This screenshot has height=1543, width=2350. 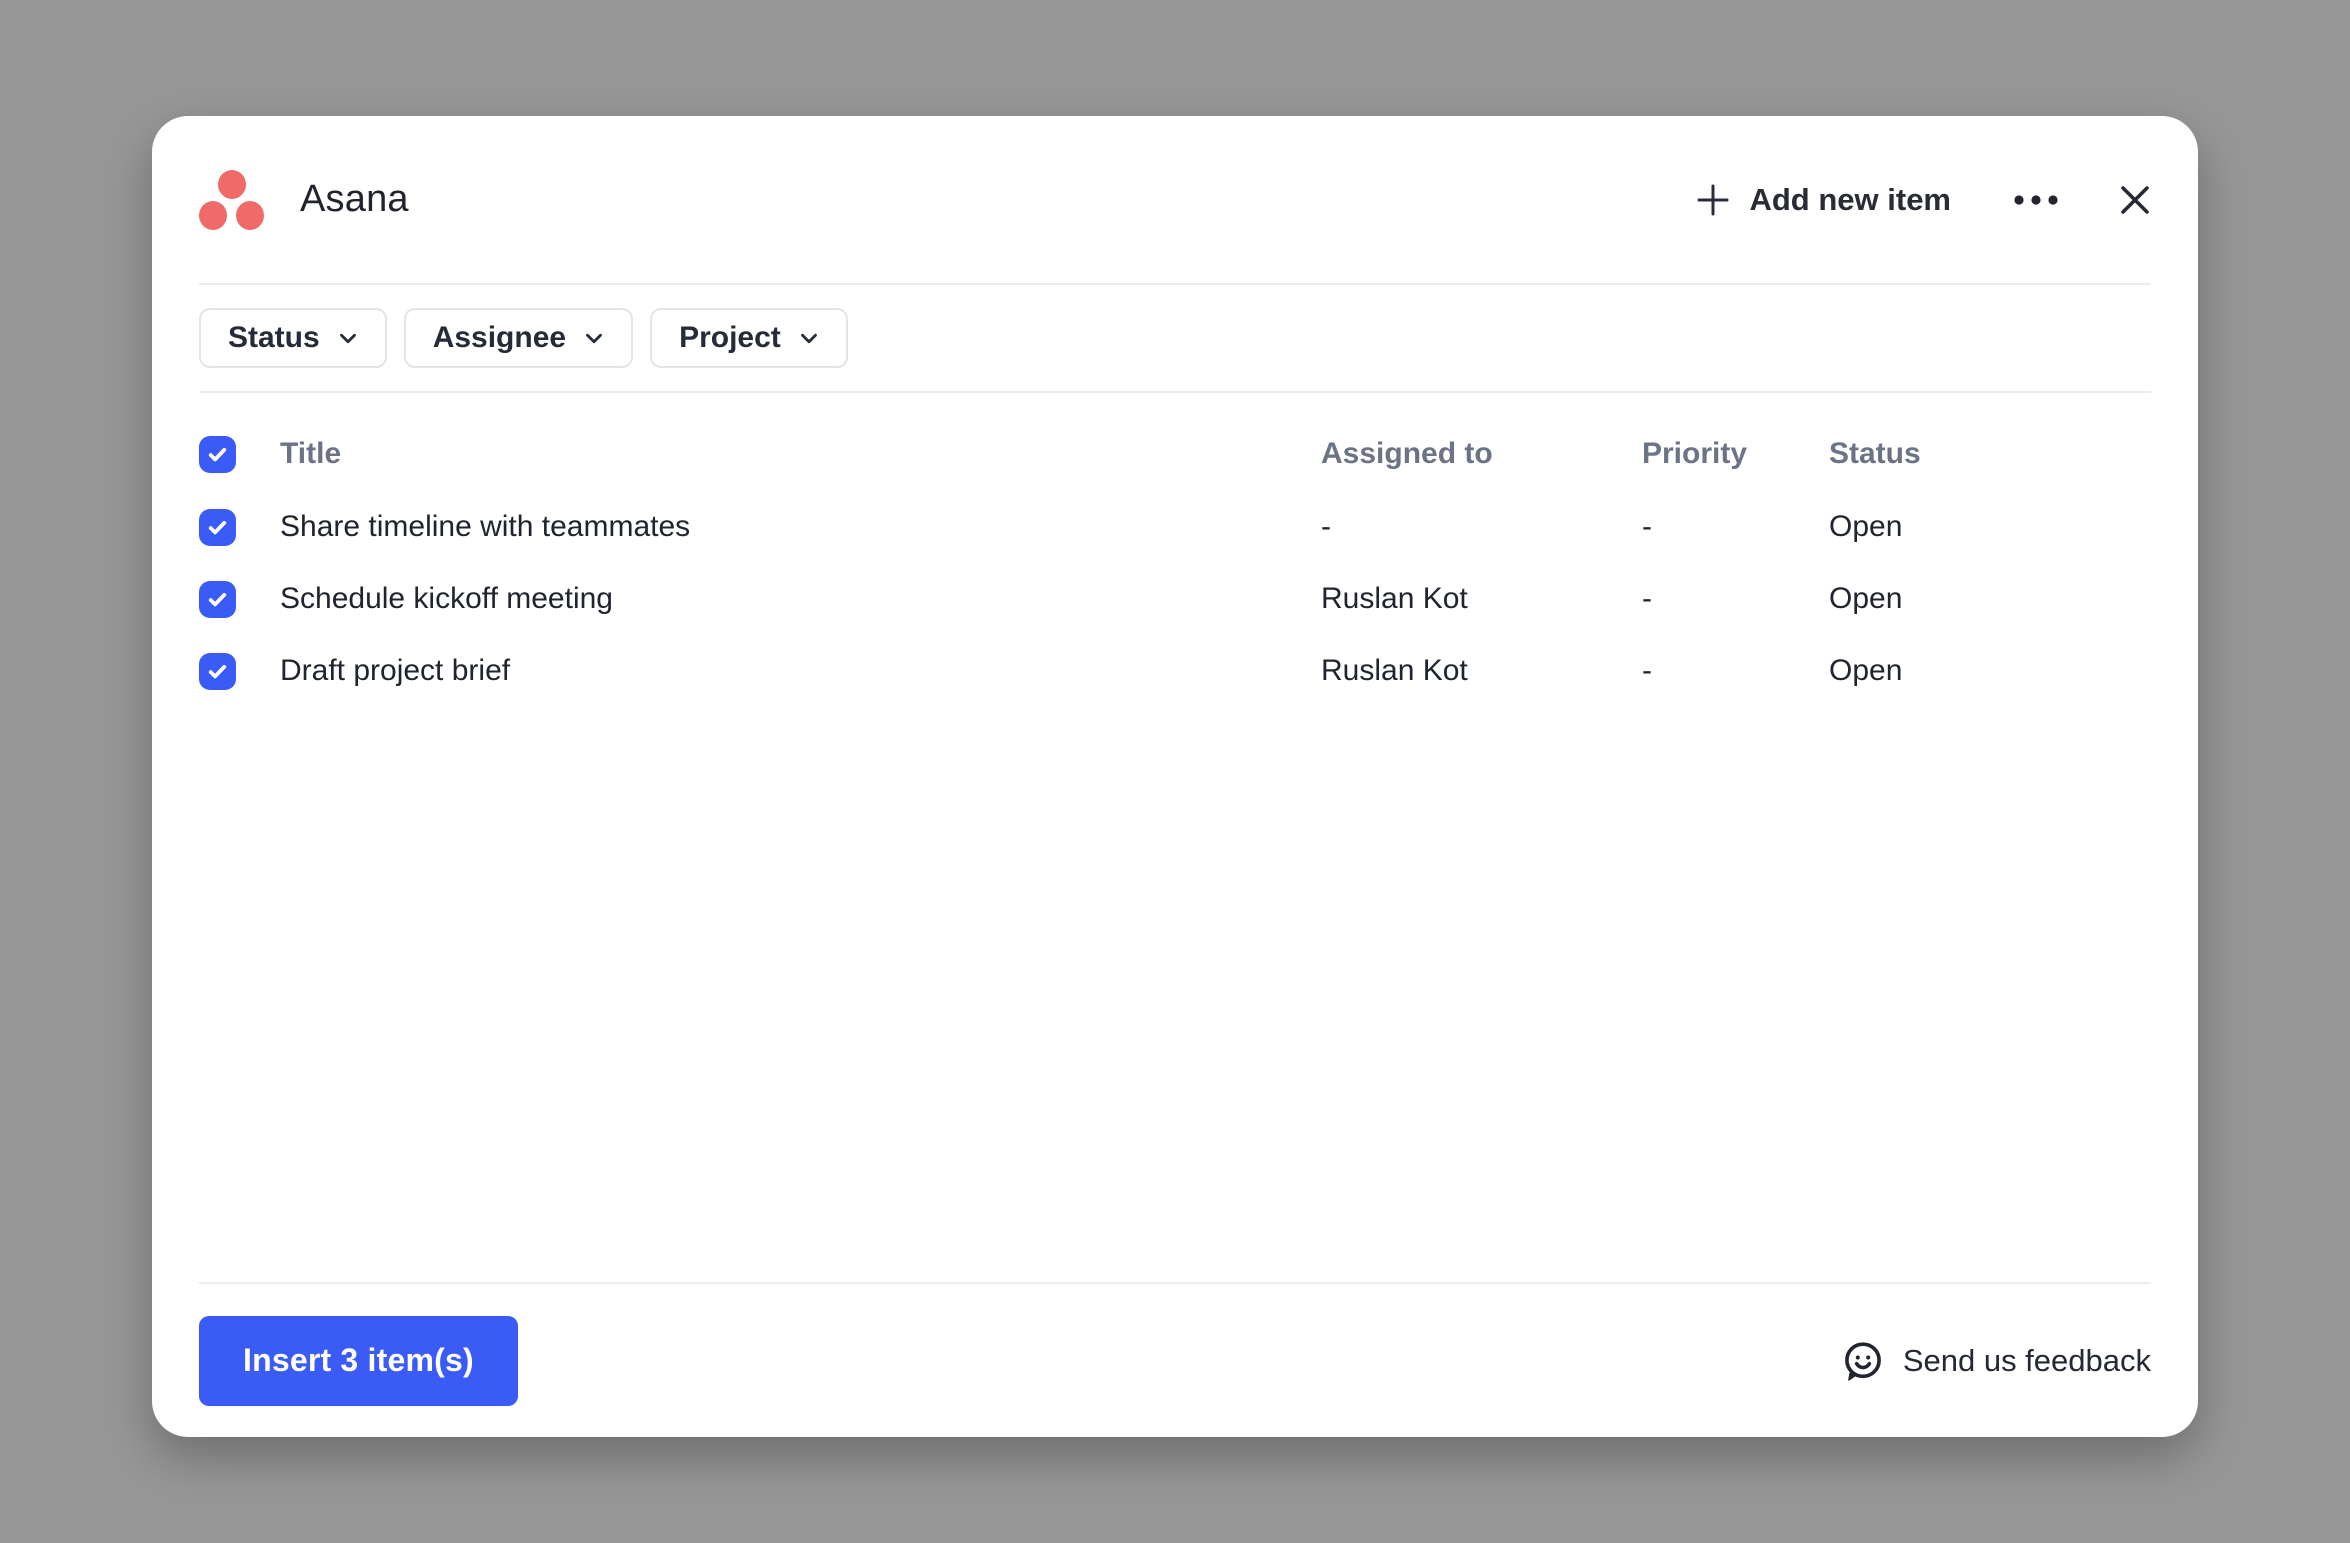 What do you see at coordinates (395, 670) in the screenshot?
I see `row-title: Draft project brief` at bounding box center [395, 670].